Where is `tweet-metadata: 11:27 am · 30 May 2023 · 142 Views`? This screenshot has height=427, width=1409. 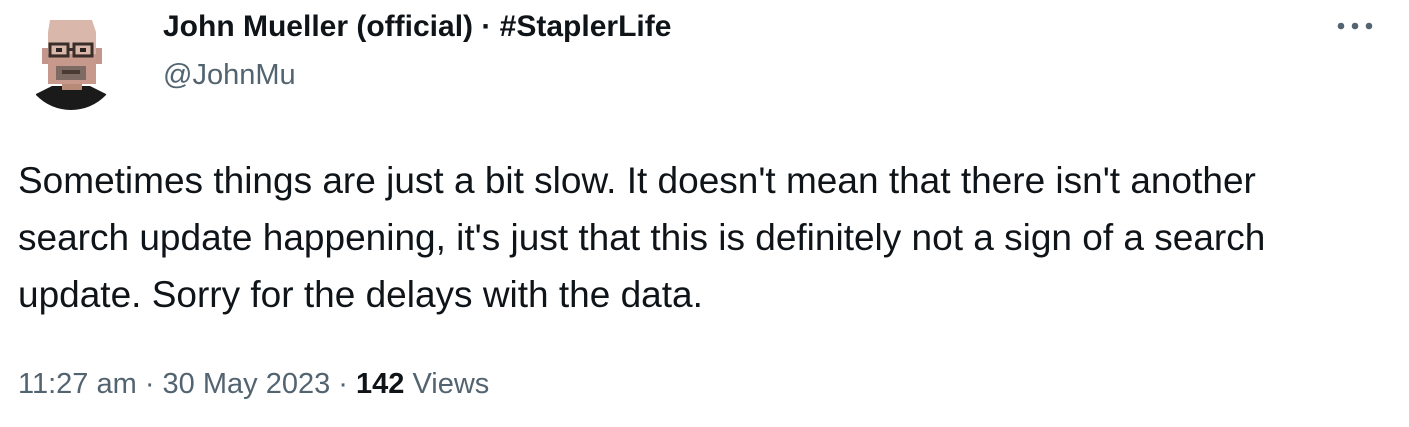
tweet-metadata: 11:27 am · 30 May 2023 · 142 Views is located at coordinates (253, 384).